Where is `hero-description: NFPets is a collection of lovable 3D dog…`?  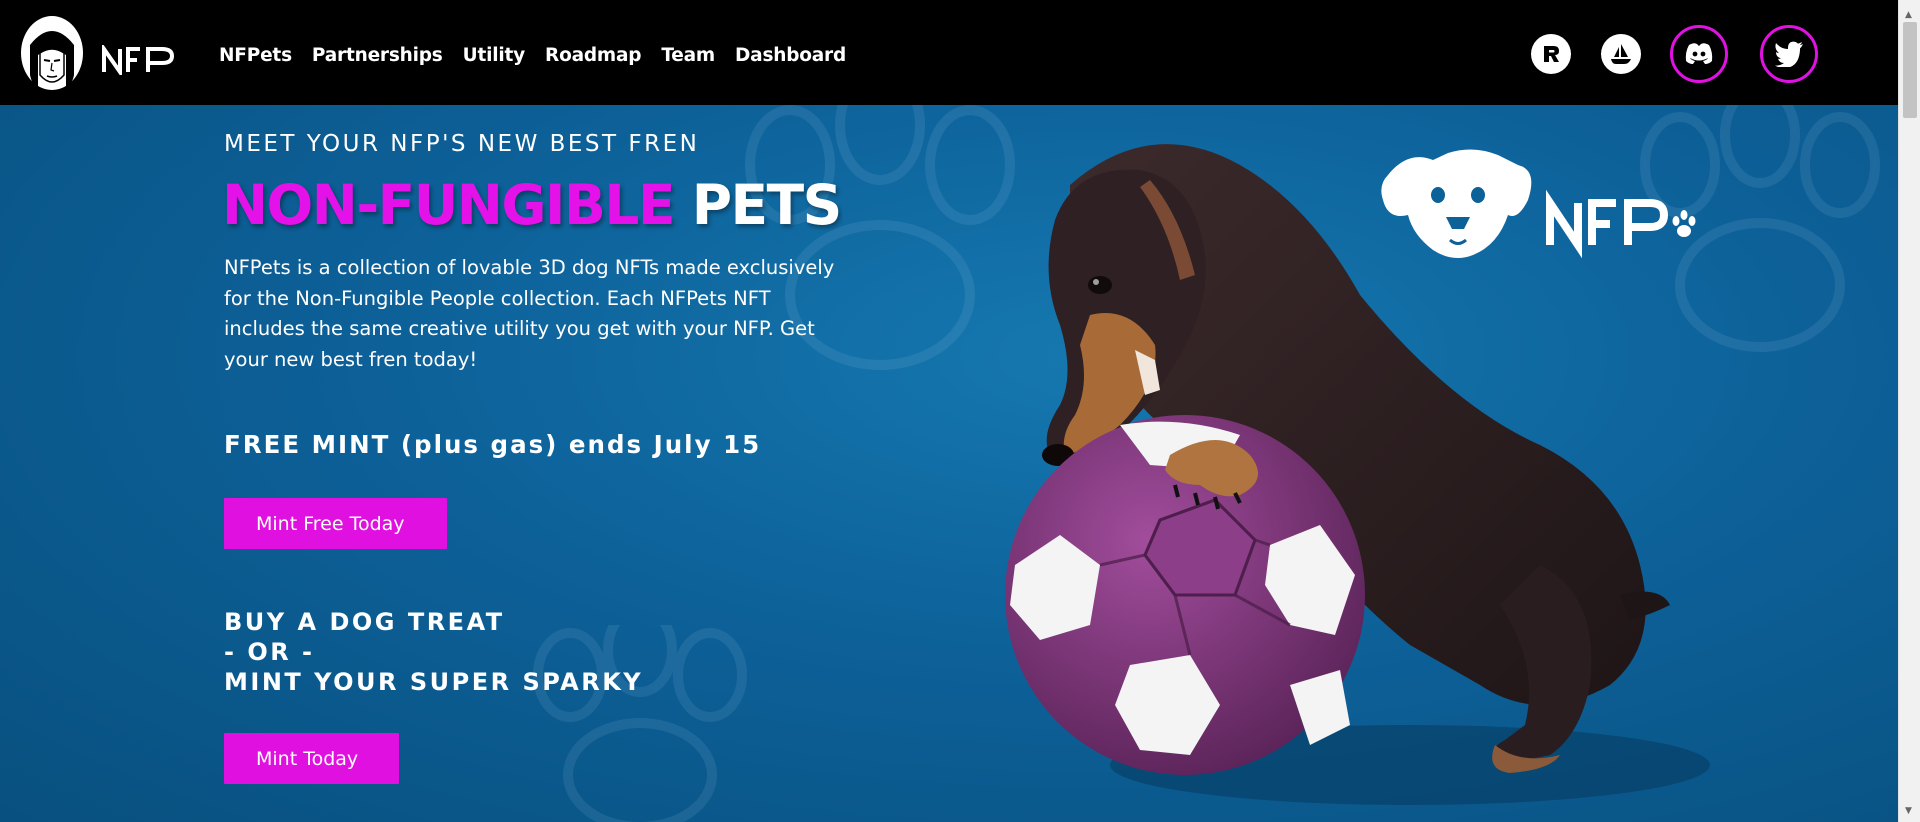 hero-description: NFPets is a collection of lovable 3D dog… is located at coordinates (529, 313).